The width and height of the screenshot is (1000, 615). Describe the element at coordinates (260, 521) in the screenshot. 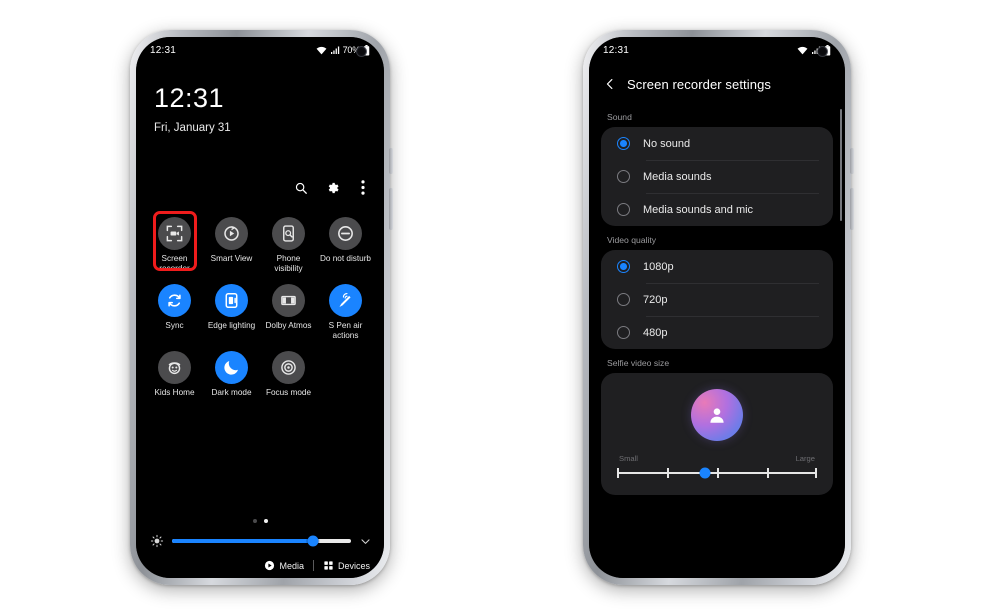

I see `page-indicator` at that location.